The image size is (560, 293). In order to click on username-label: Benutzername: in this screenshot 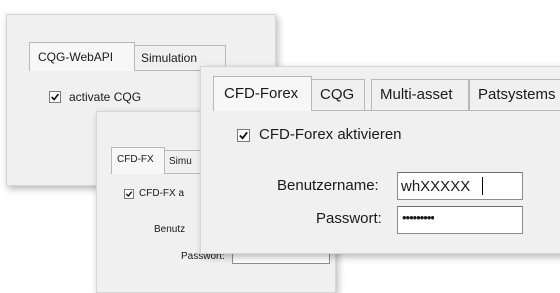, I will do `click(328, 185)`.